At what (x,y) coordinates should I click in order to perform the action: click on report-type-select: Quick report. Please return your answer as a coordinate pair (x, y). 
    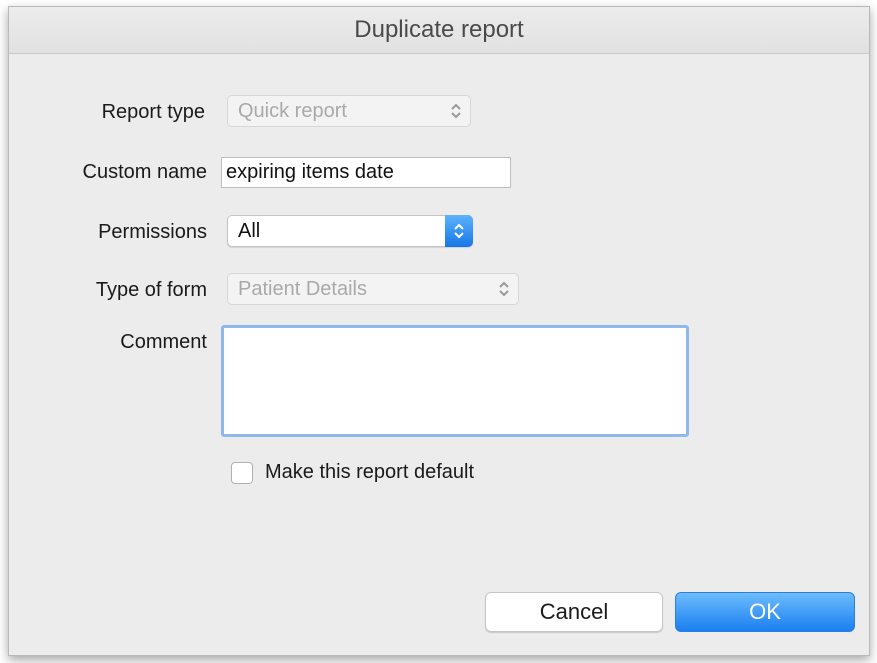
    Looking at the image, I should click on (349, 111).